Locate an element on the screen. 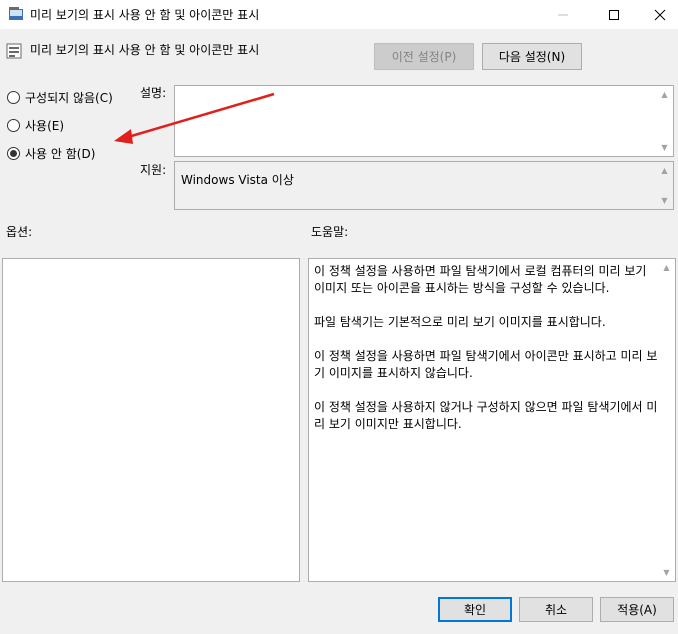  next-setting-label: 다음 설정(N) is located at coordinates (532, 57).